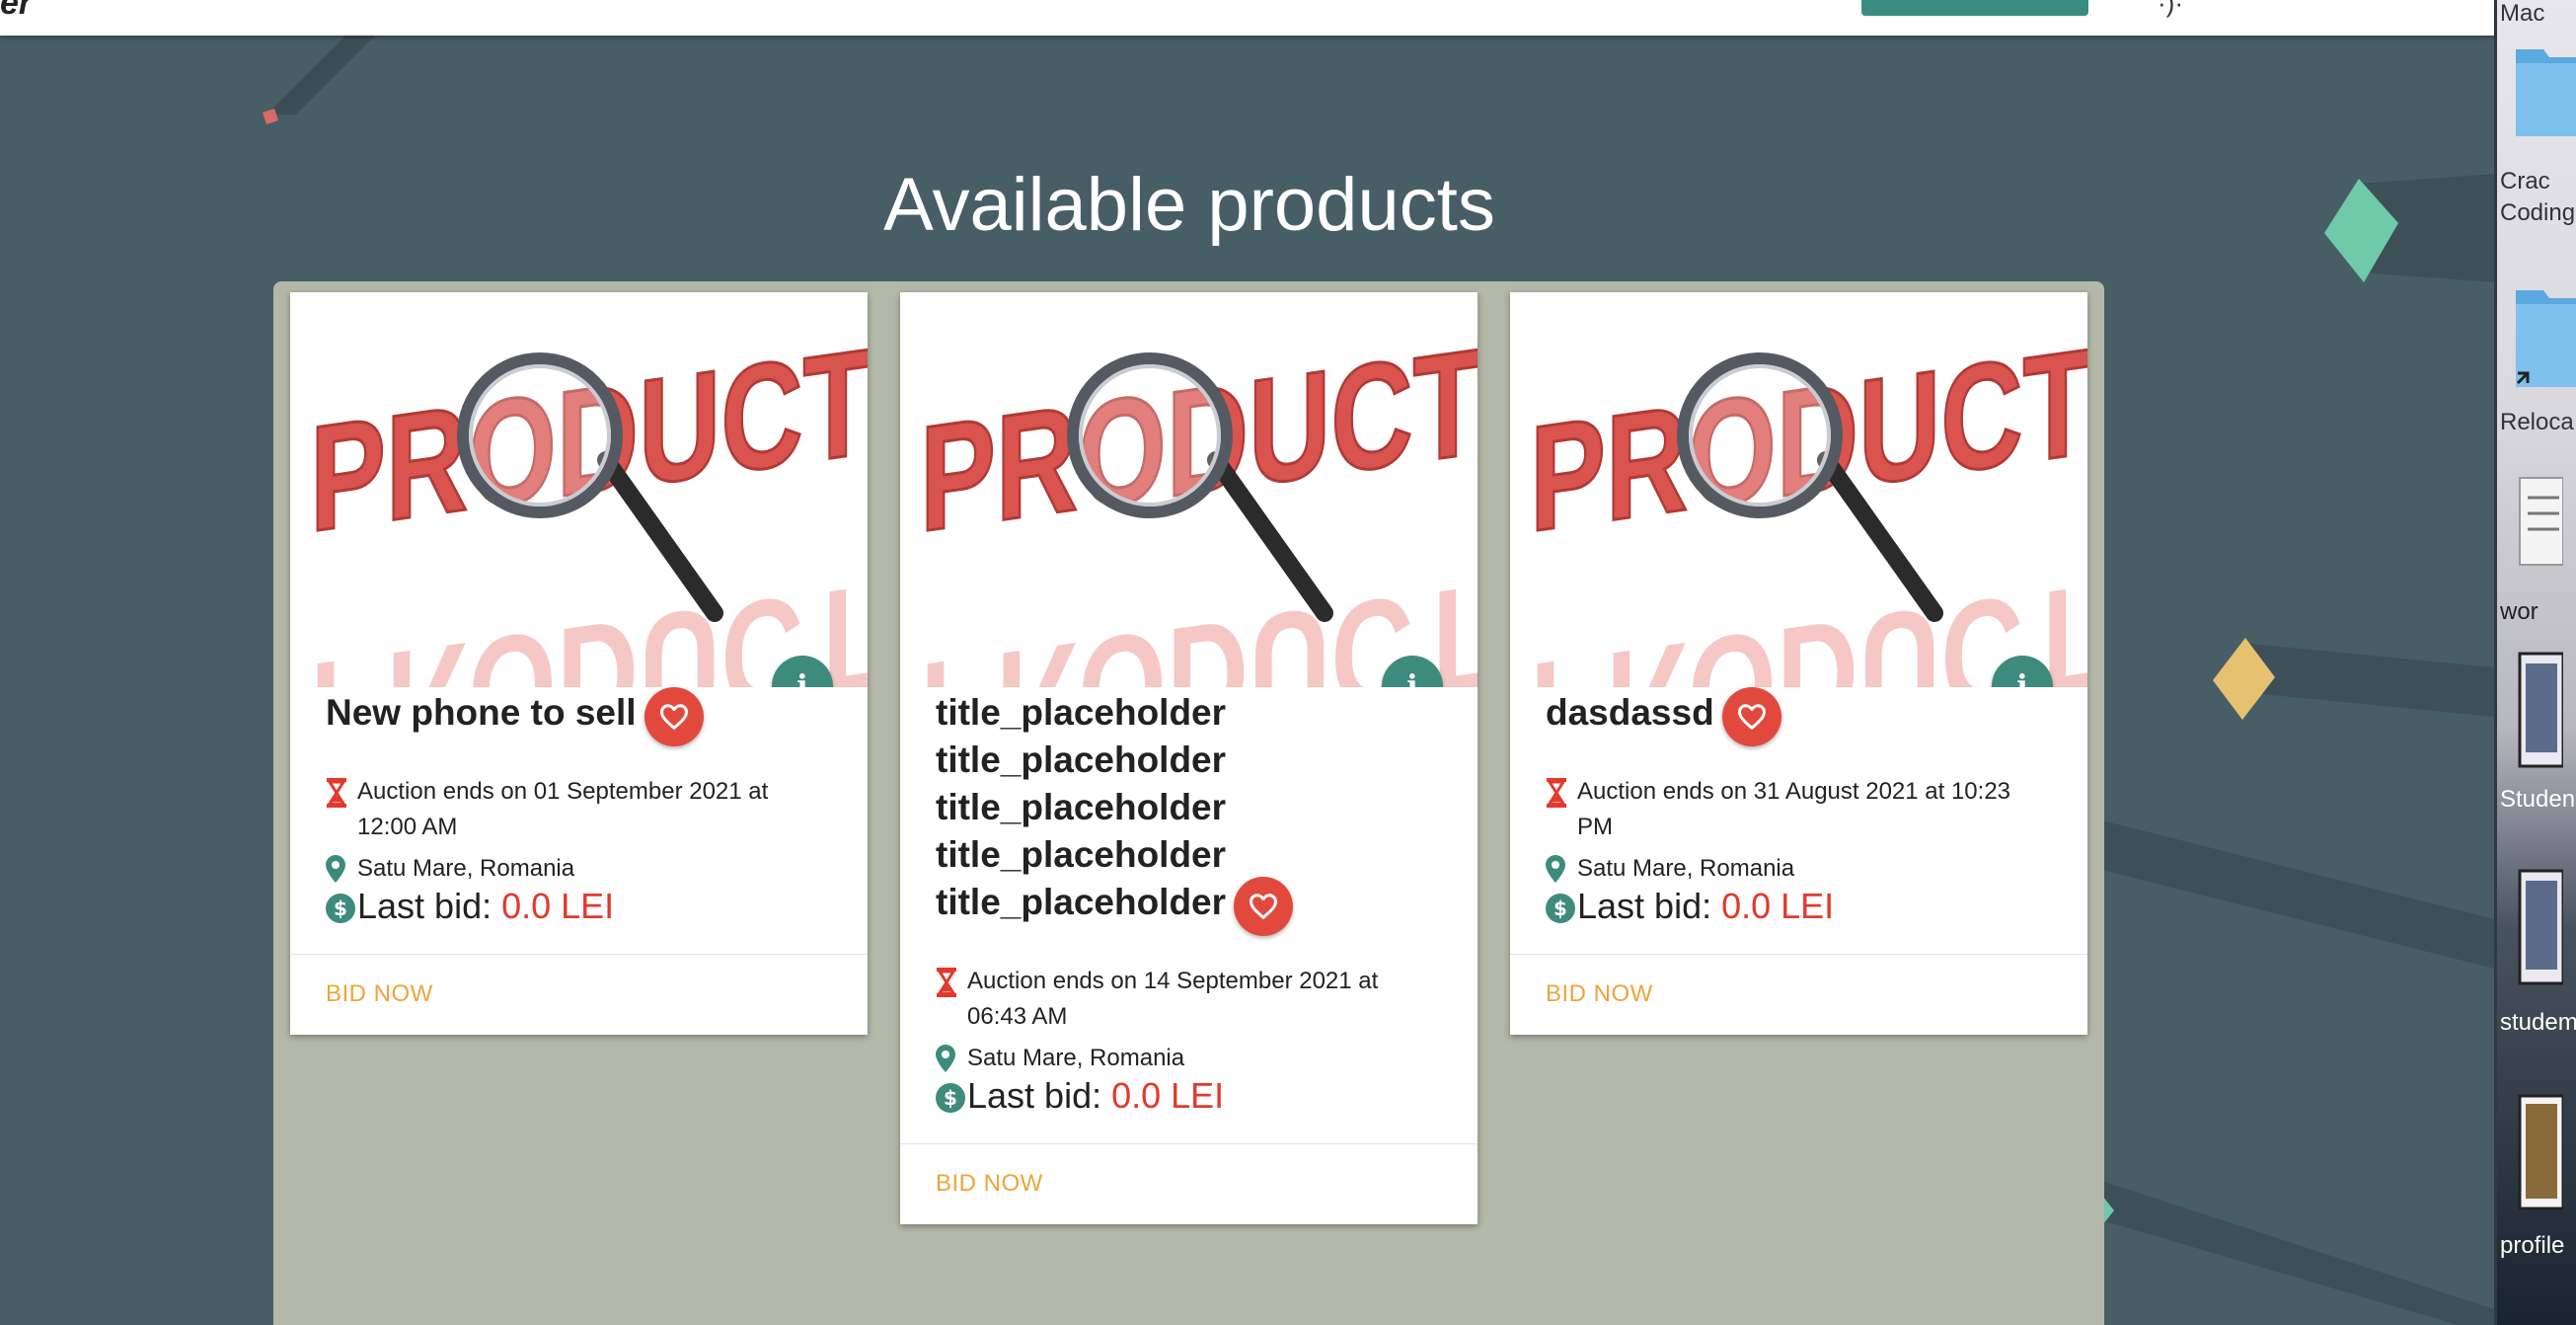 This screenshot has width=2576, height=1325. Describe the element at coordinates (482, 712) in the screenshot. I see `product-title: New phone to sell` at that location.